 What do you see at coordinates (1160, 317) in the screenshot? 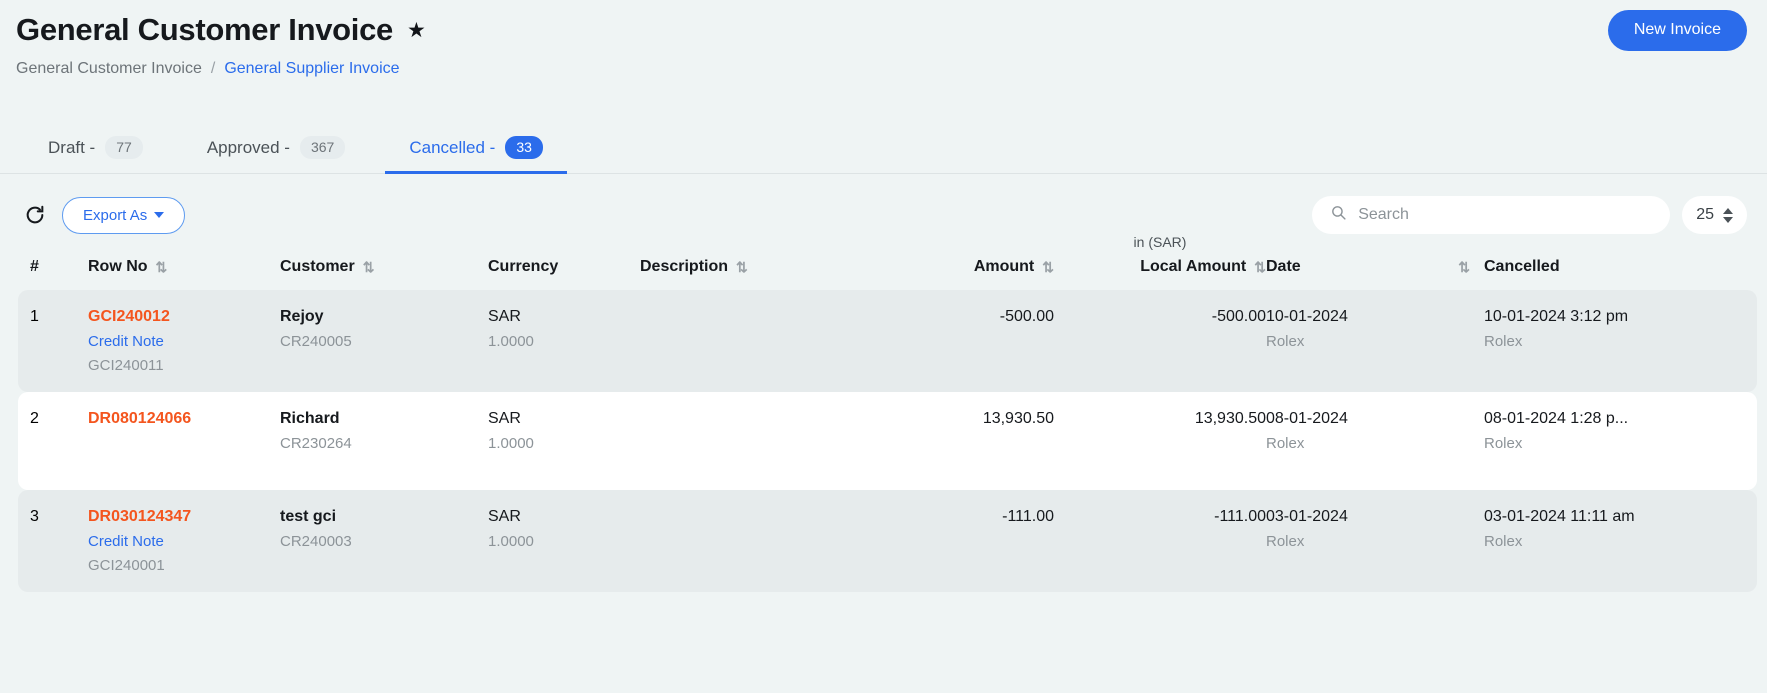
I see `cell-local-amount: -500.00` at bounding box center [1160, 317].